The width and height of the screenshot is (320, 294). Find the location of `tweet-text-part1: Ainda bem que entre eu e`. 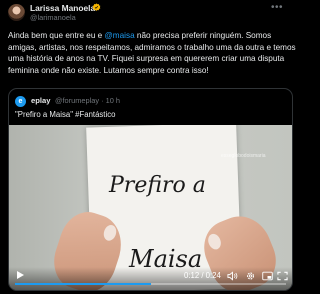

tweet-text-part1: Ainda bem que entre eu e is located at coordinates (56, 35).